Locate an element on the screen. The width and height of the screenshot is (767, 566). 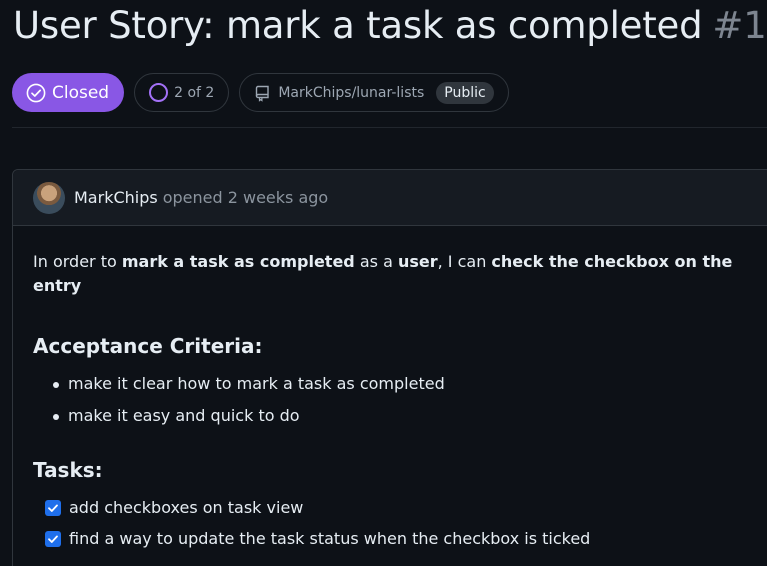
state-label: Closed is located at coordinates (81, 92).